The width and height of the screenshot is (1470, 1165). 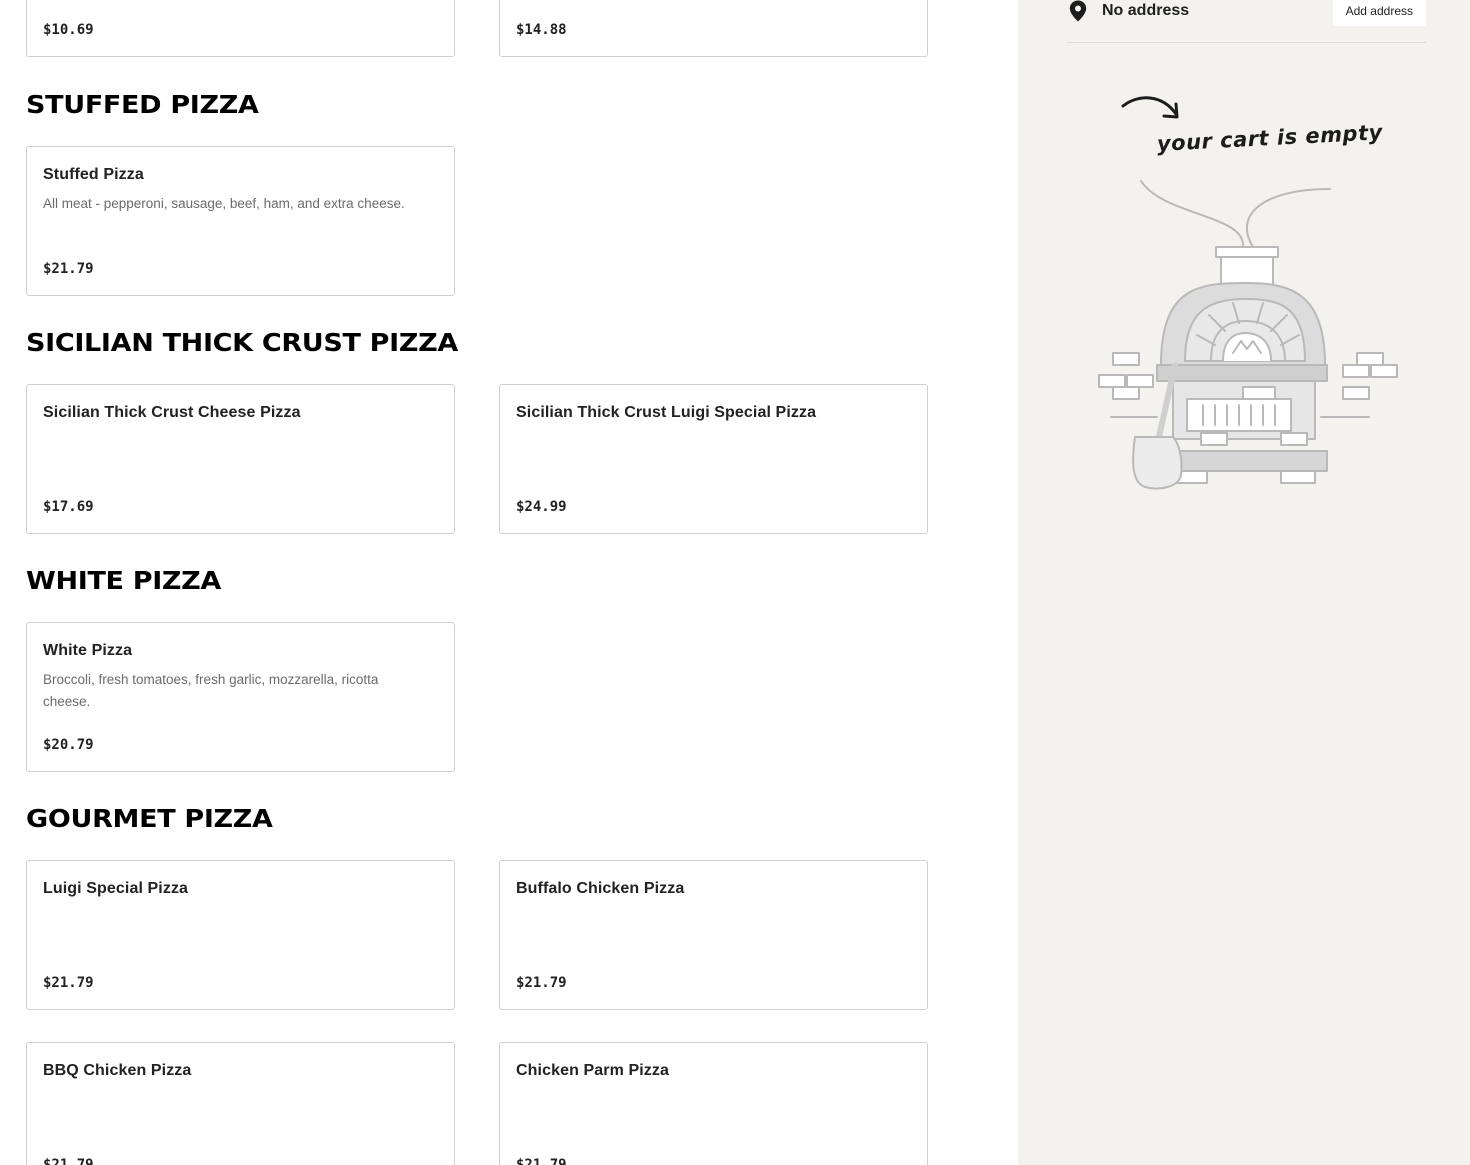 I want to click on section-title: STUFFED PIZZA, so click(x=142, y=104).